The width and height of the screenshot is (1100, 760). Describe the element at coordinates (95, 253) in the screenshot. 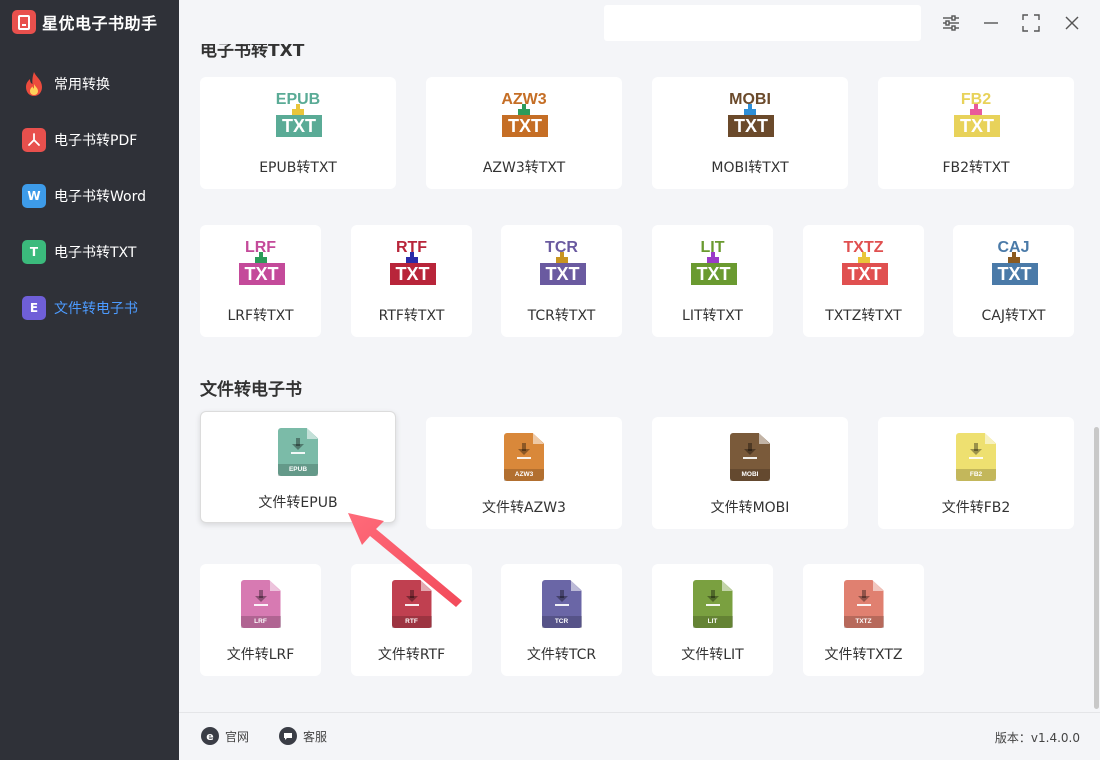

I see `sidebar-item-label: 电子书转TXT` at that location.